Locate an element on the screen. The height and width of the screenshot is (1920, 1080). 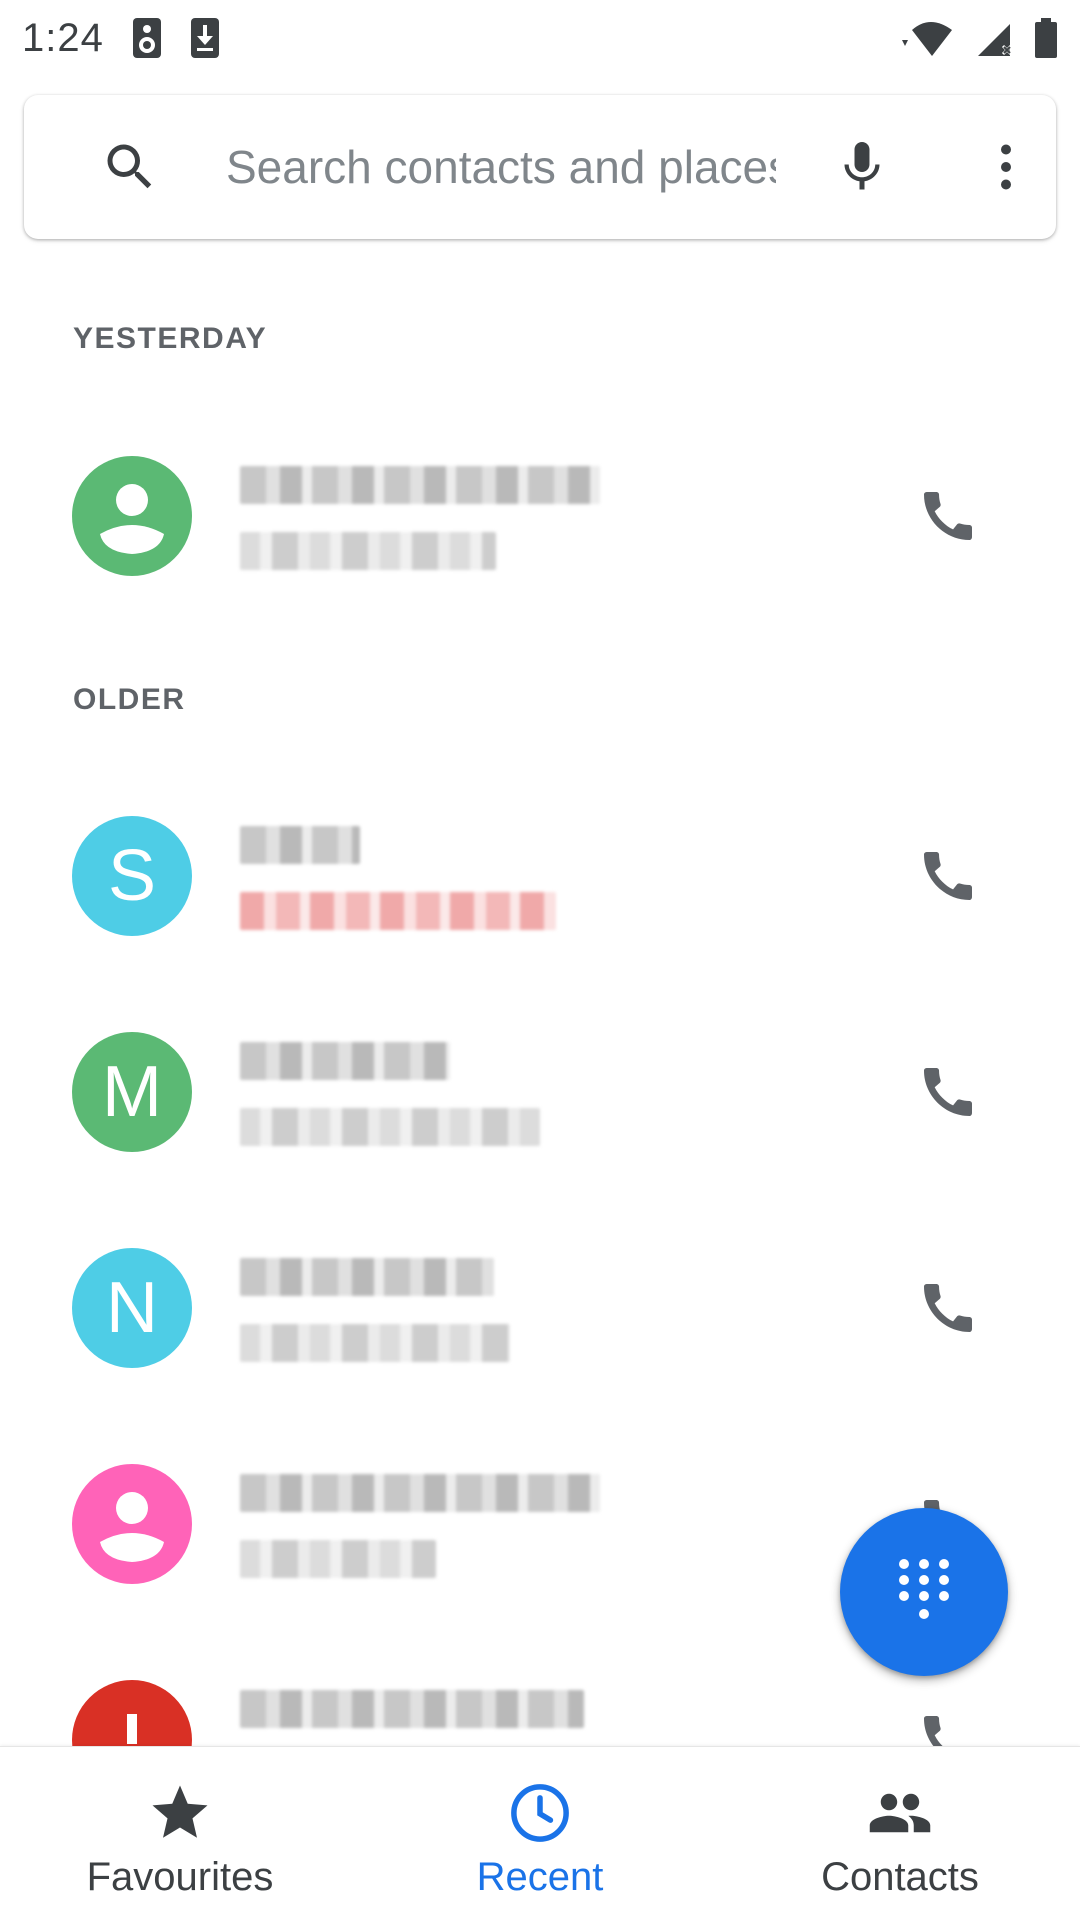
nav-label-favourites: Favourites is located at coordinates (180, 1877).